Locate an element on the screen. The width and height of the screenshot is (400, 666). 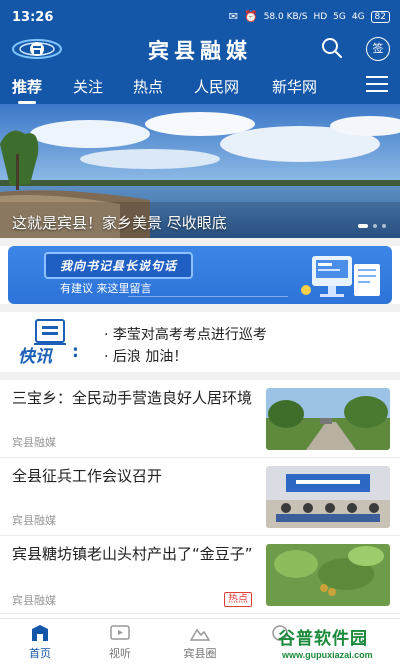
nav-home-label: 首页 is located at coordinates (40, 653).